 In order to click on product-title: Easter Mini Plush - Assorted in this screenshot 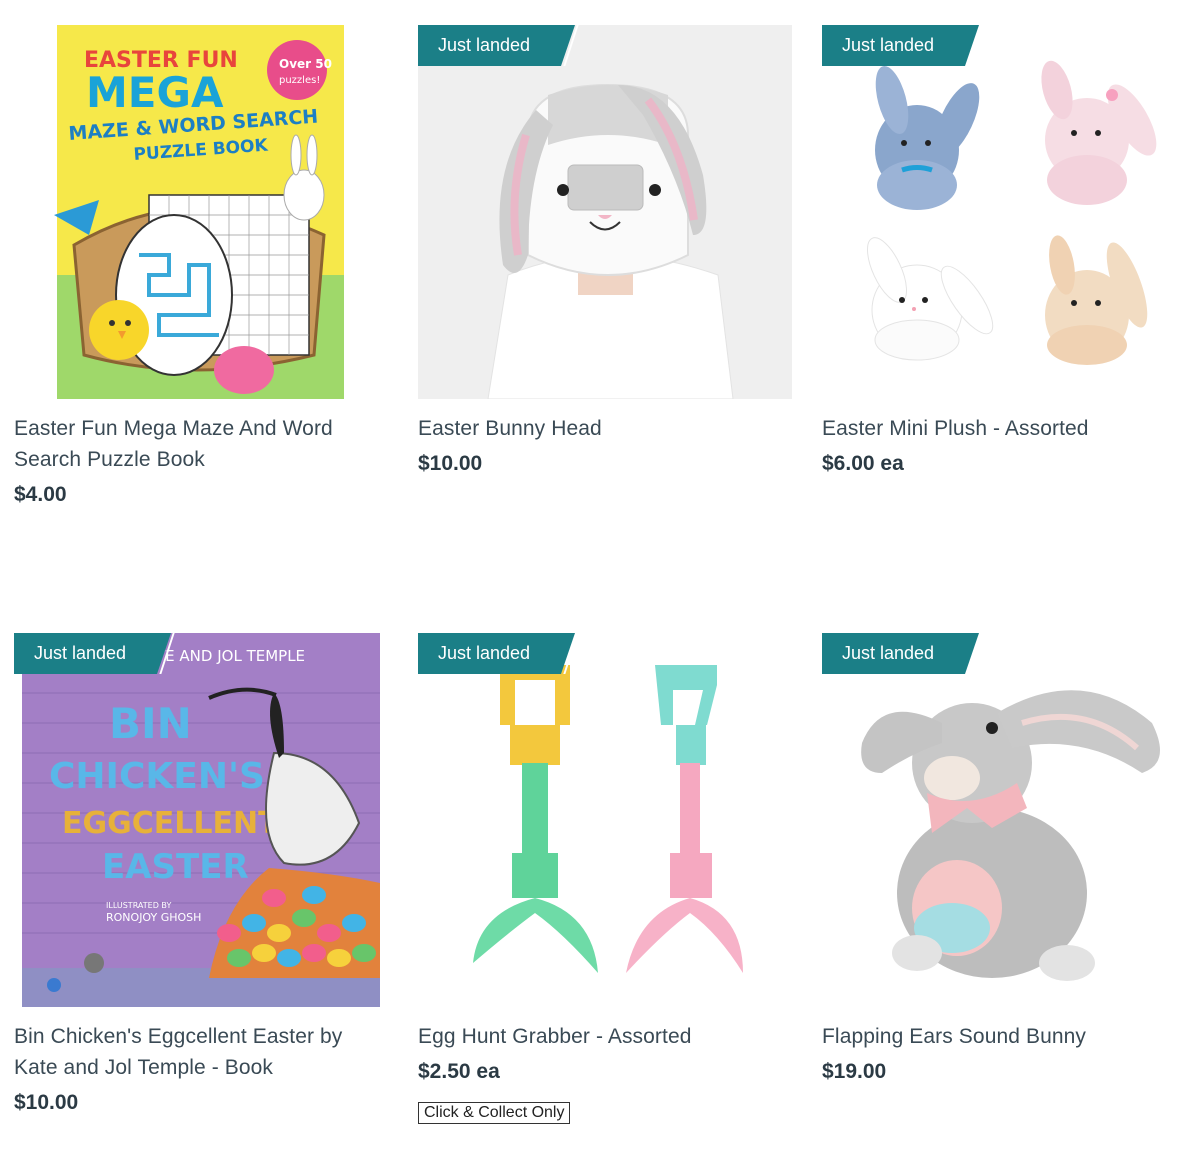, I will do `click(1002, 428)`.